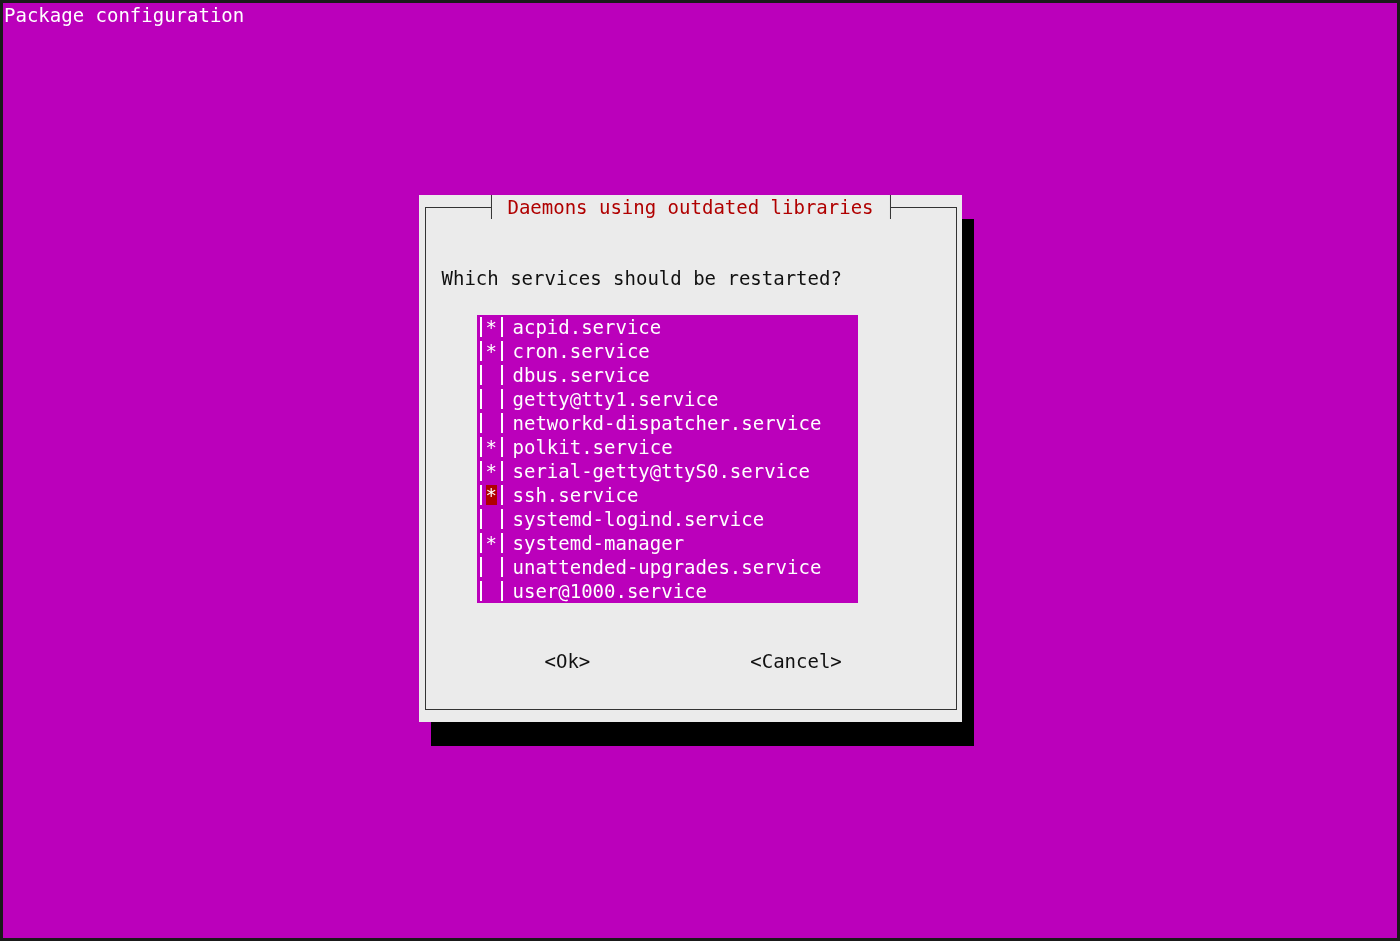 The width and height of the screenshot is (1400, 941). Describe the element at coordinates (581, 351) in the screenshot. I see `service-label: cron.service` at that location.